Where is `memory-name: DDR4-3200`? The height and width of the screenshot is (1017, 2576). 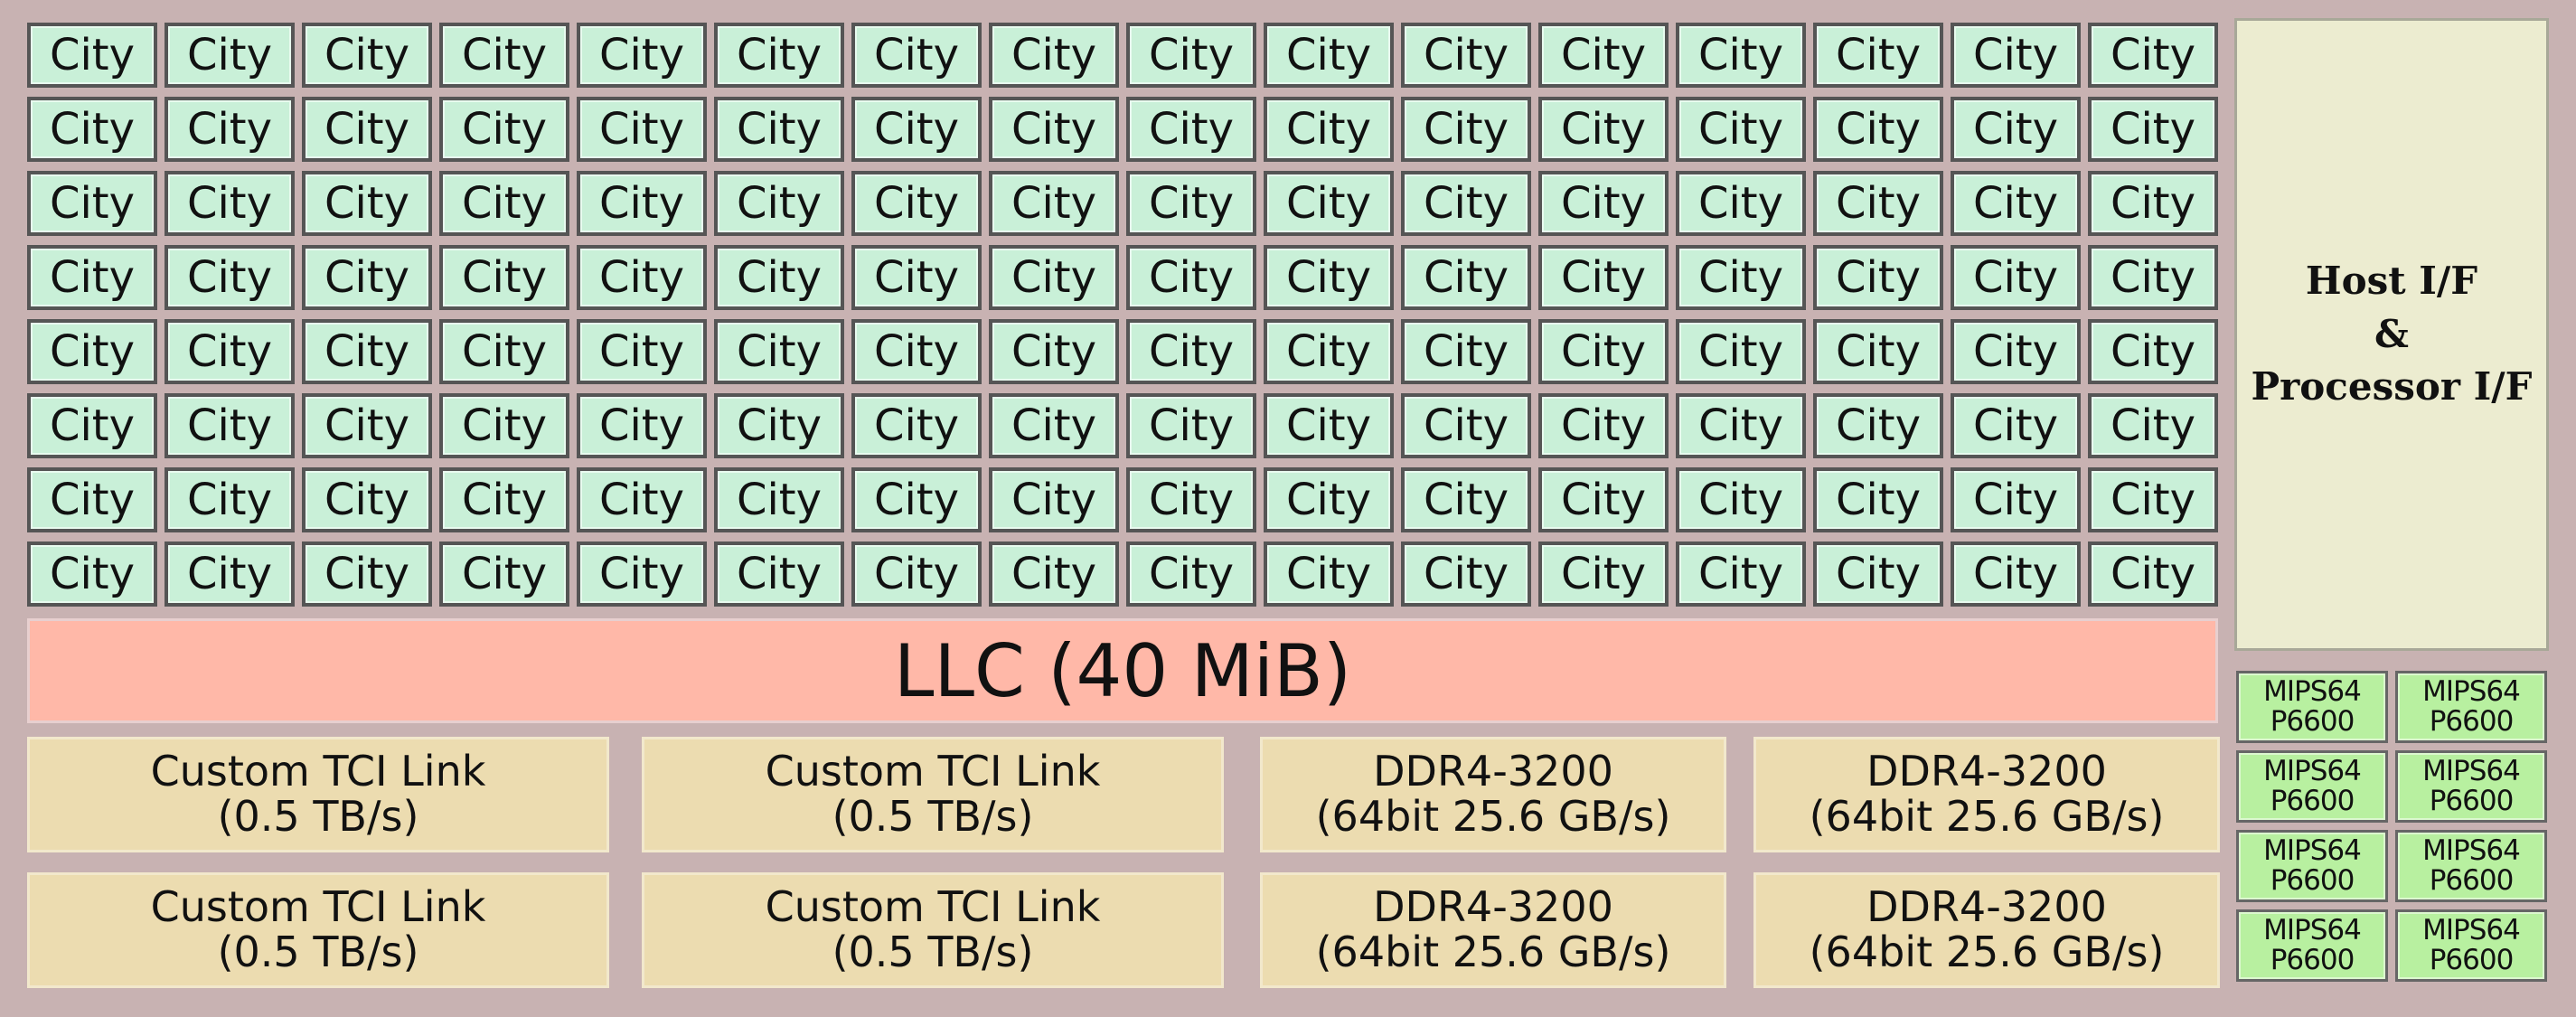 memory-name: DDR4-3200 is located at coordinates (1493, 771).